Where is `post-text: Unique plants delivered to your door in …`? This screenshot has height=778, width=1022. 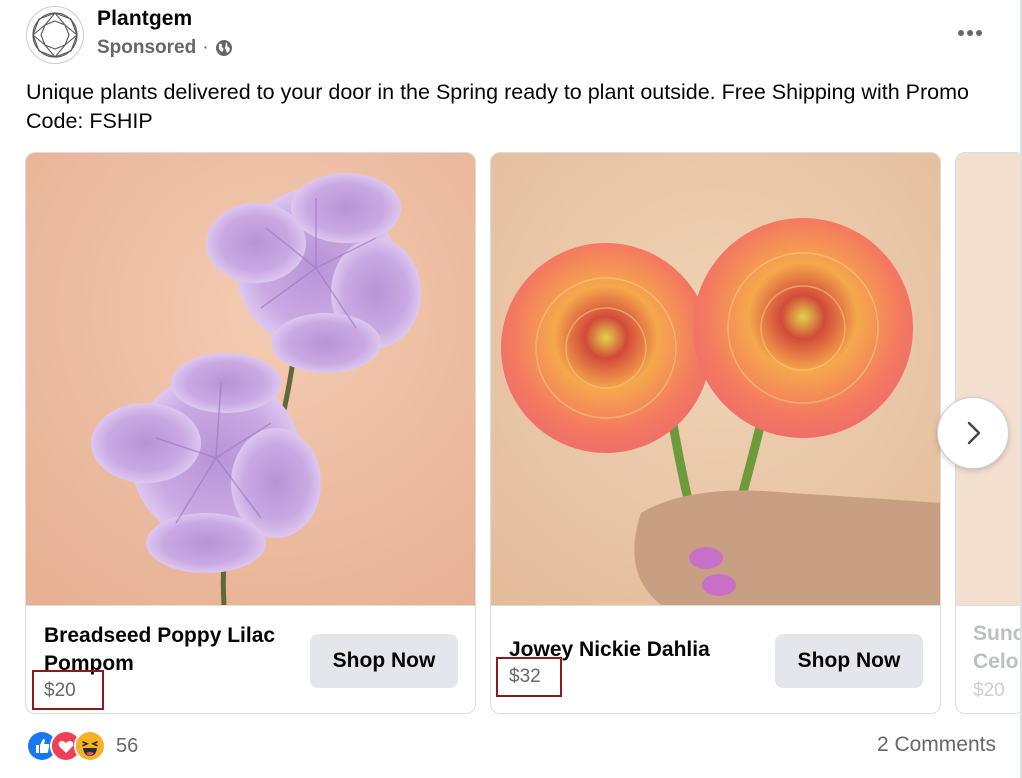 post-text: Unique plants delivered to your door in … is located at coordinates (497, 106).